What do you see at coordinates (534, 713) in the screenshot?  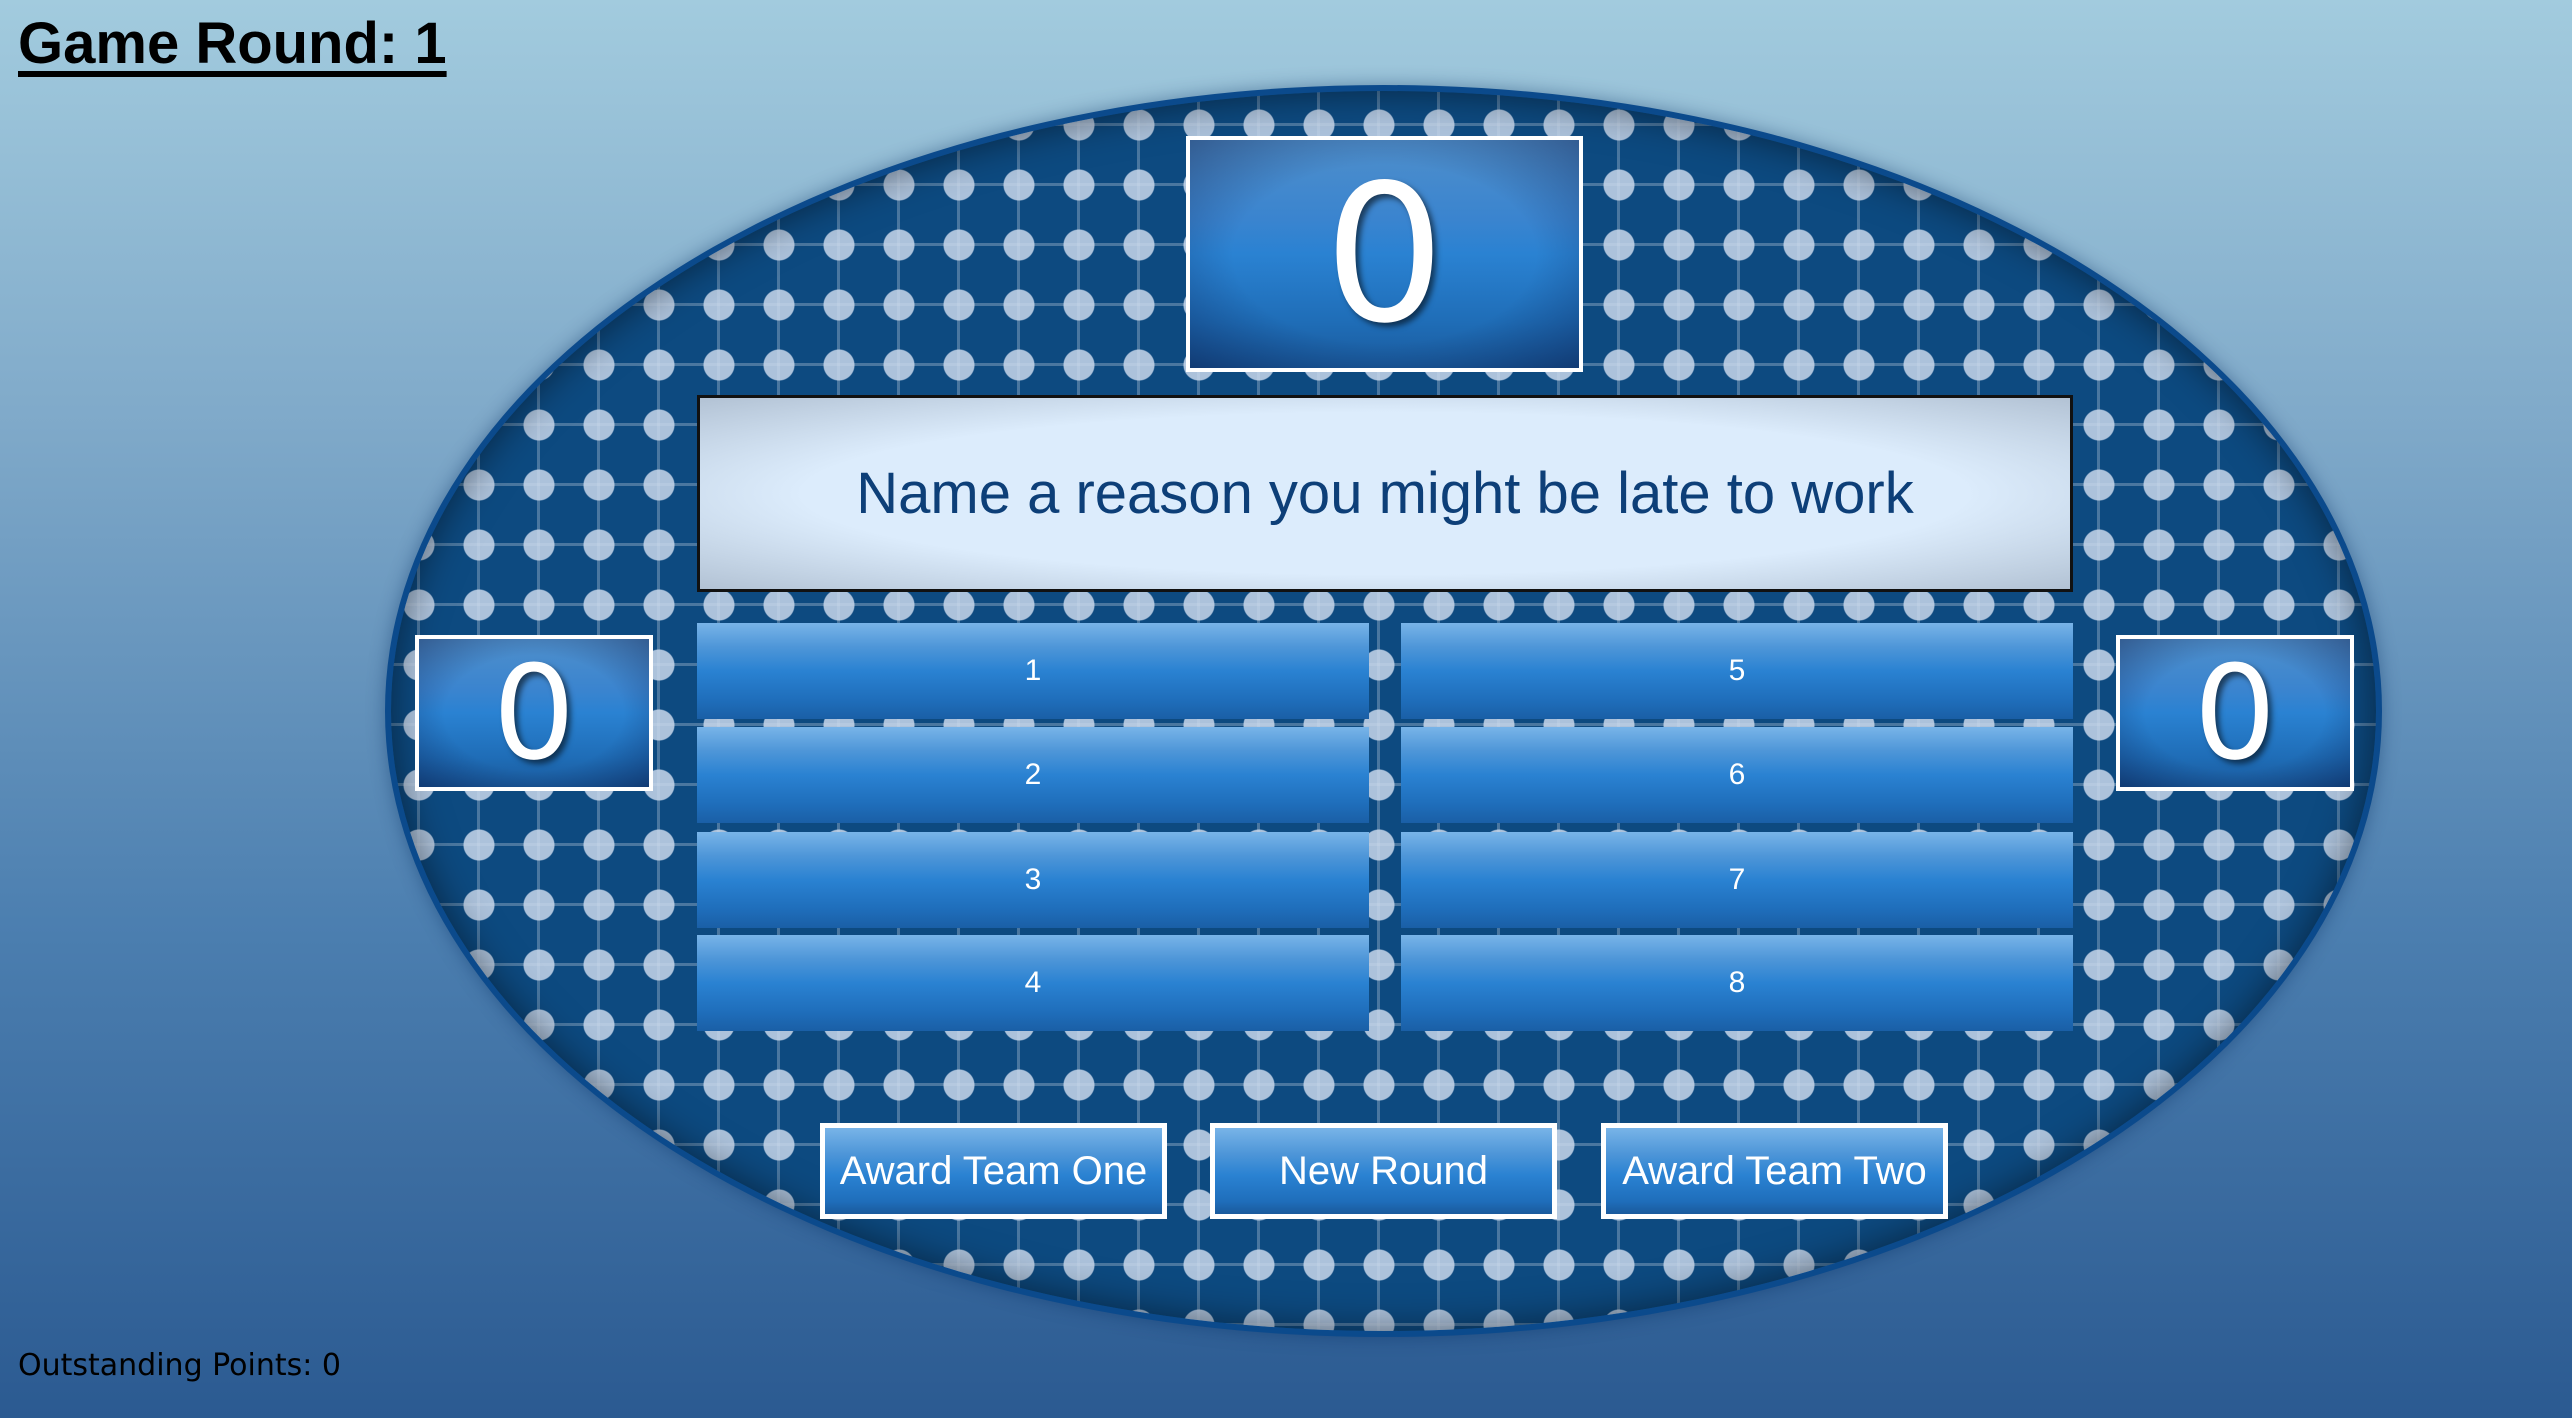 I see `team-one-score: 0` at bounding box center [534, 713].